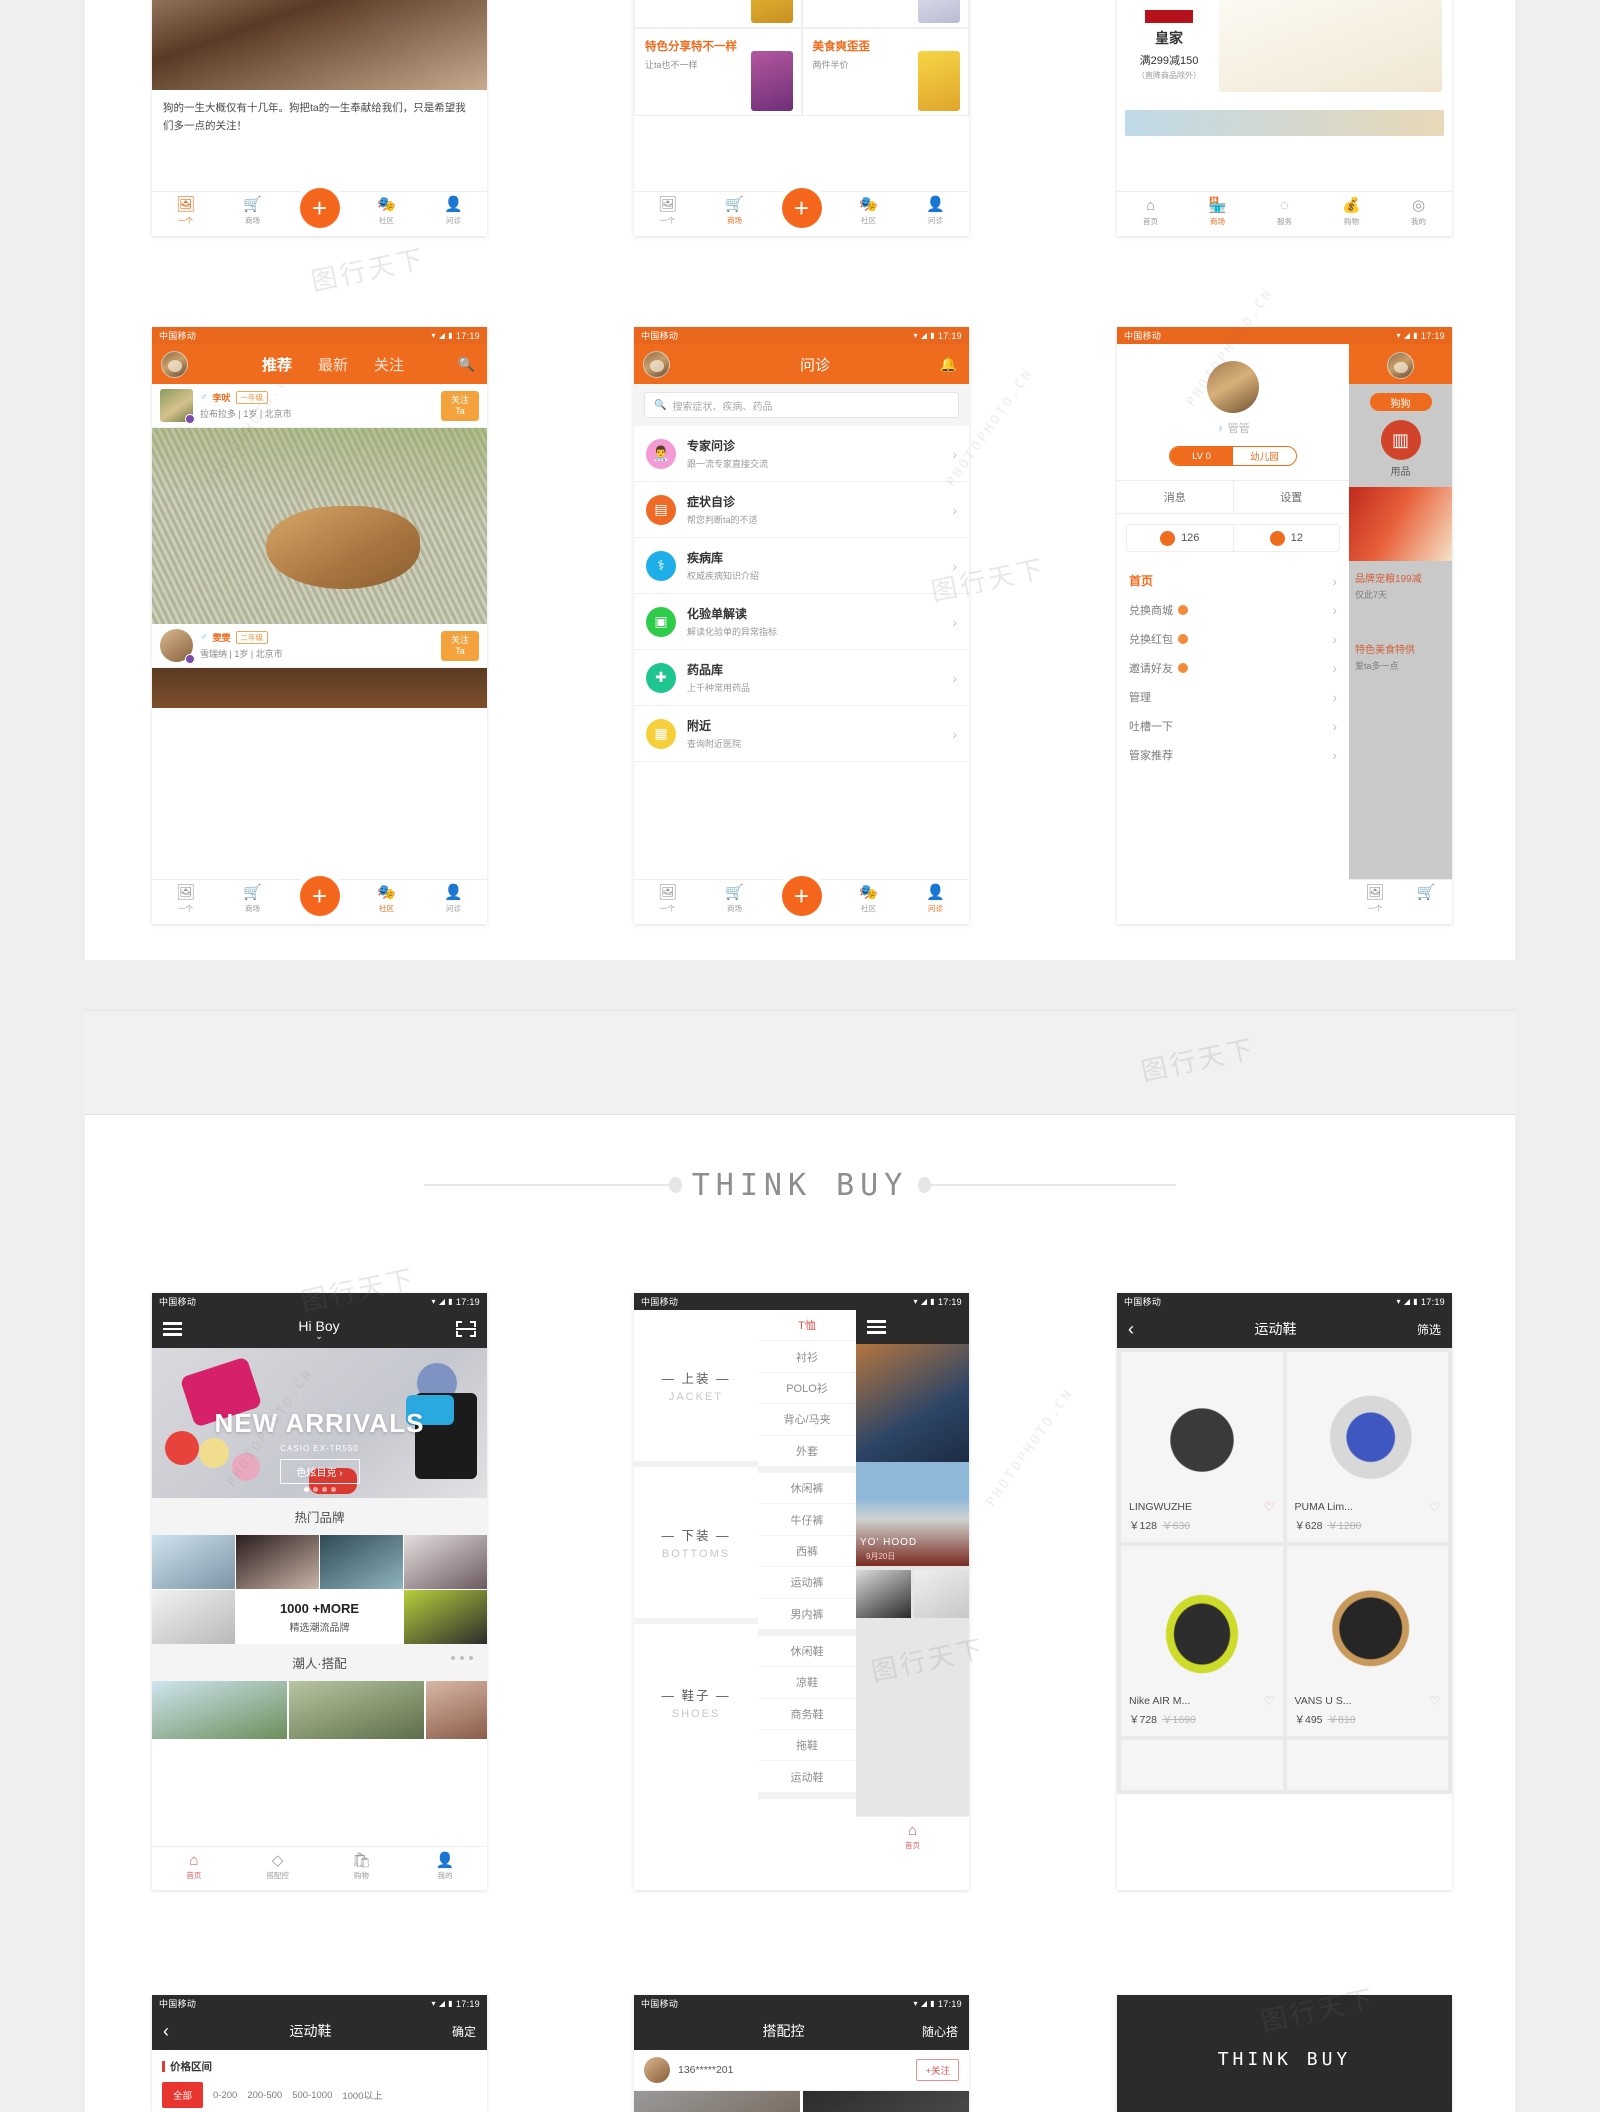  Describe the element at coordinates (807, 1683) in the screenshot. I see `category-item: 凉鞋` at that location.